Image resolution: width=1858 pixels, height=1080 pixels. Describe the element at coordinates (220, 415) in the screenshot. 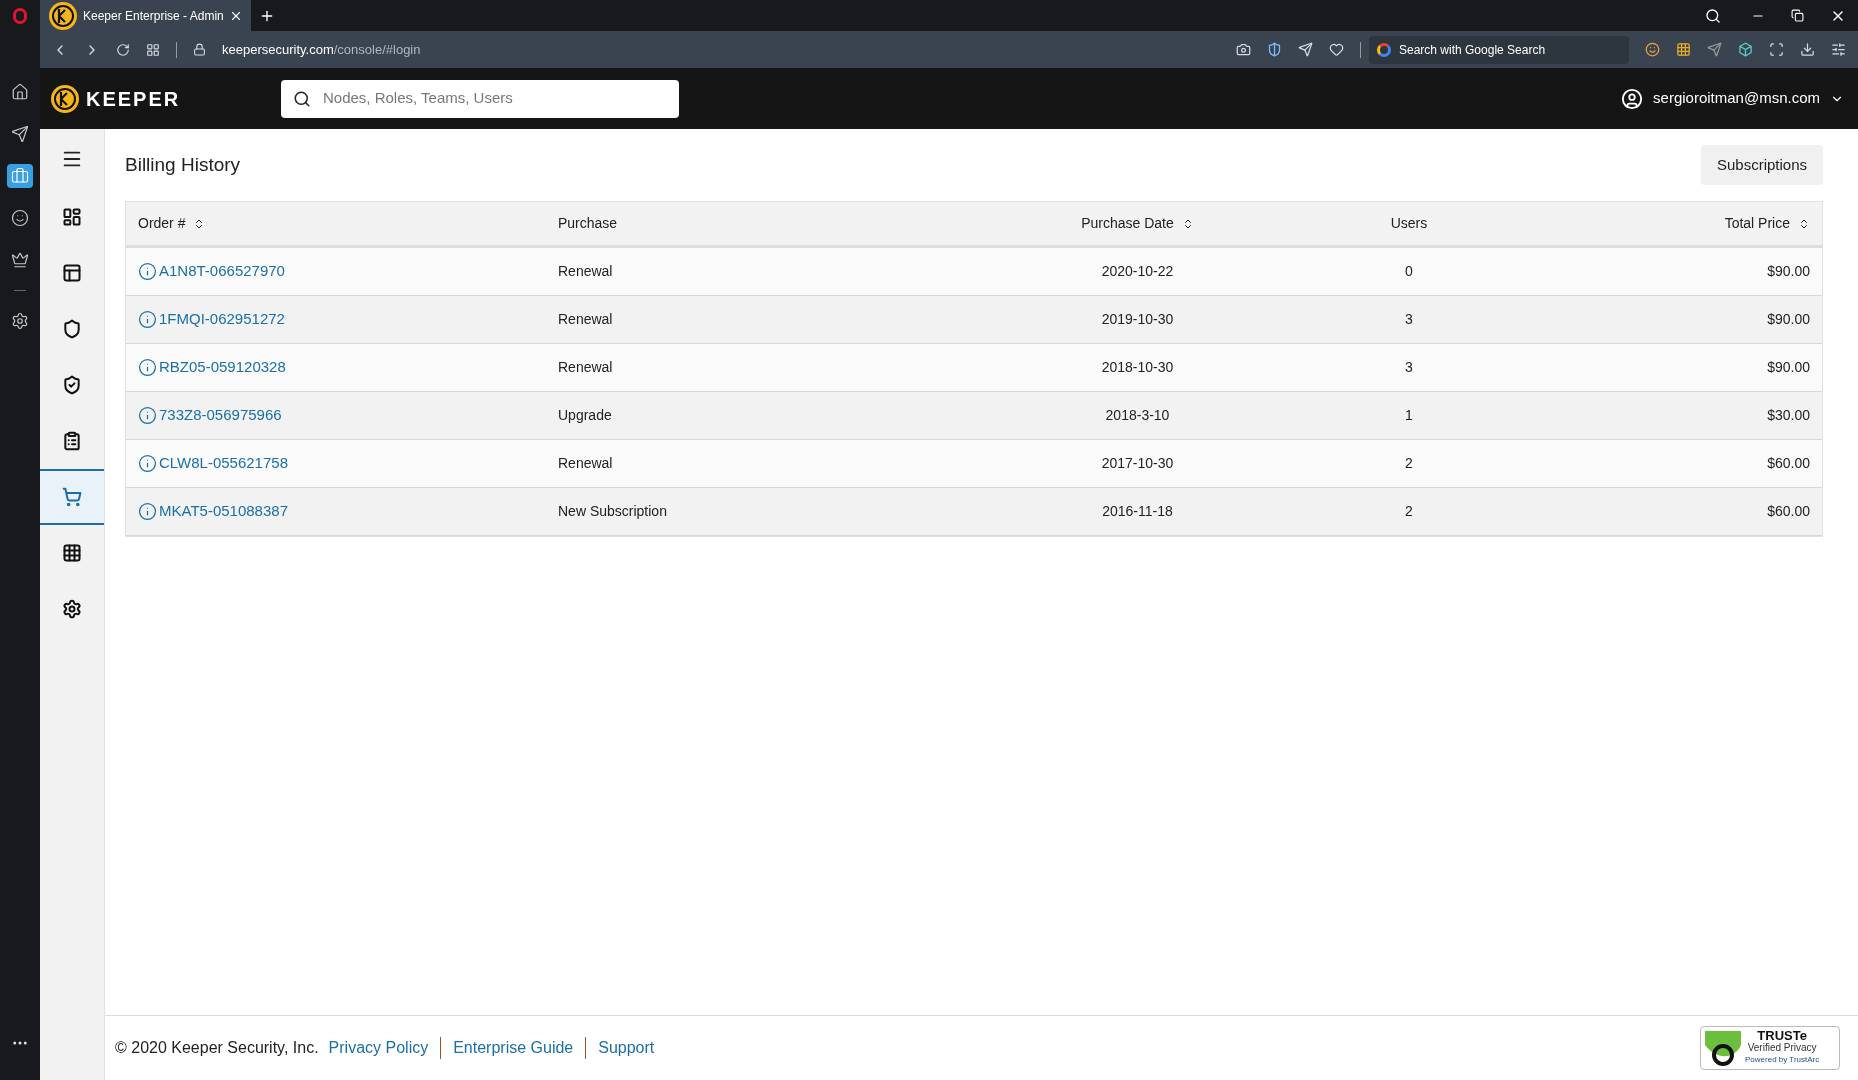

I see `order-link: 733Z8-056975966` at that location.